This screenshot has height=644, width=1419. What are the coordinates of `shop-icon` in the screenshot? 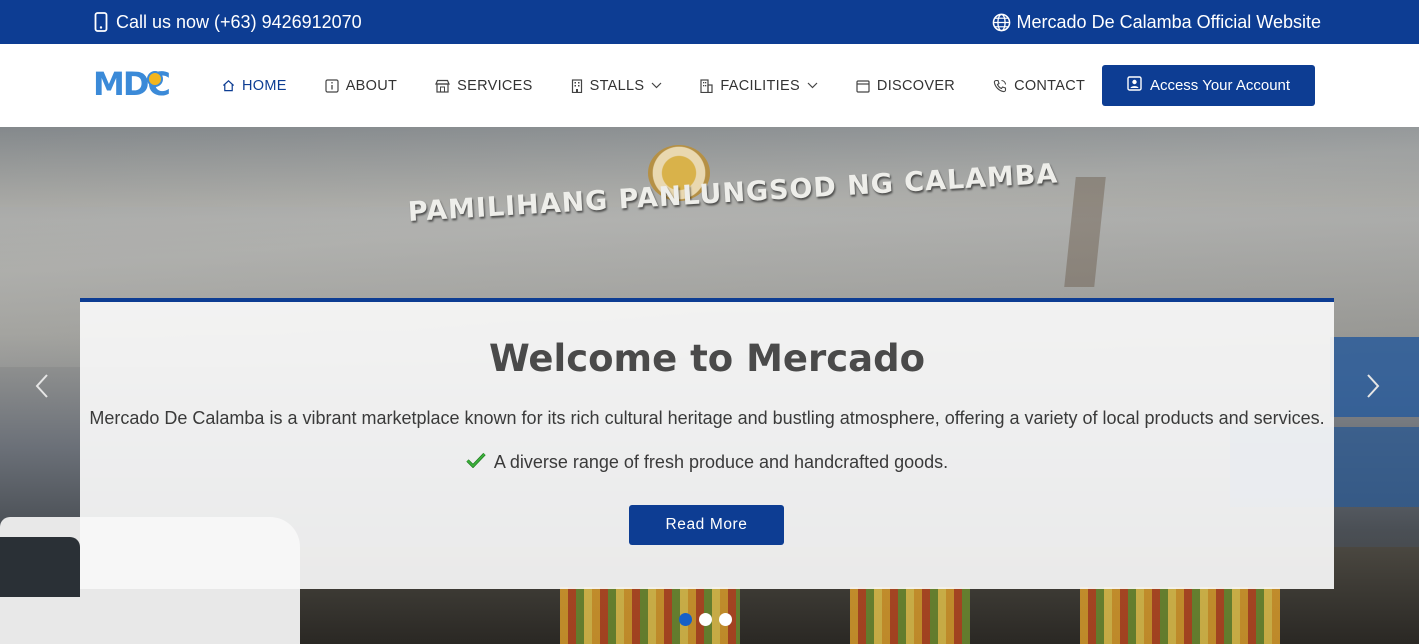 It's located at (443, 86).